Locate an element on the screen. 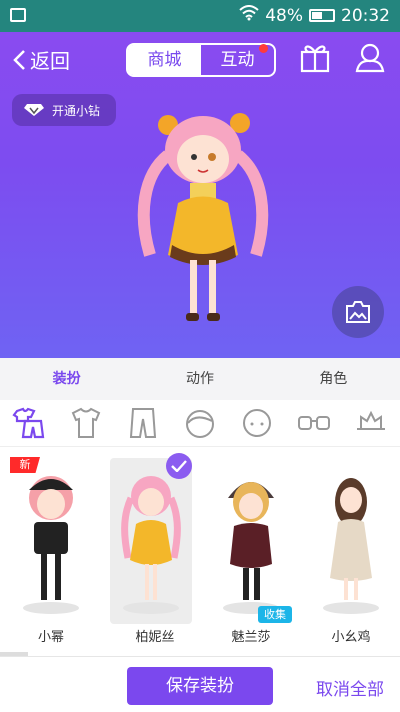 This screenshot has width=400, height=712. back-label: 返回 is located at coordinates (50, 61).